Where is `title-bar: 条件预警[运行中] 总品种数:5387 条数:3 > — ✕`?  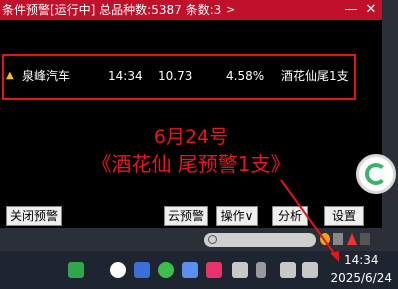
title-bar: 条件预警[运行中] 总品种数:5387 条数:3 > — ✕ is located at coordinates (191, 10).